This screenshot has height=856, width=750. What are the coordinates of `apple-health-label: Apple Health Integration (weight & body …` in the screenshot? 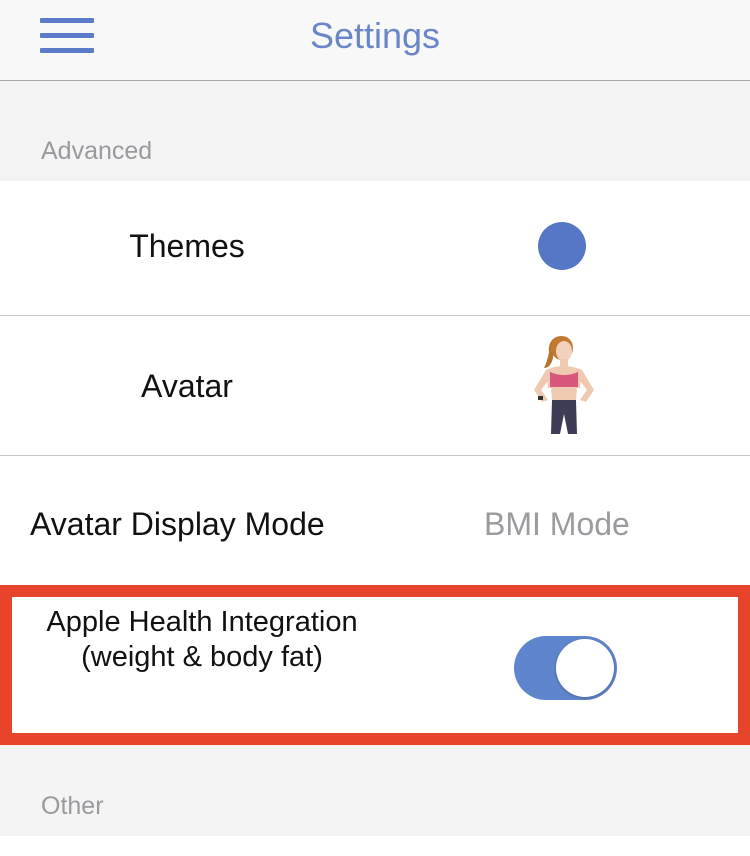 It's located at (202, 640).